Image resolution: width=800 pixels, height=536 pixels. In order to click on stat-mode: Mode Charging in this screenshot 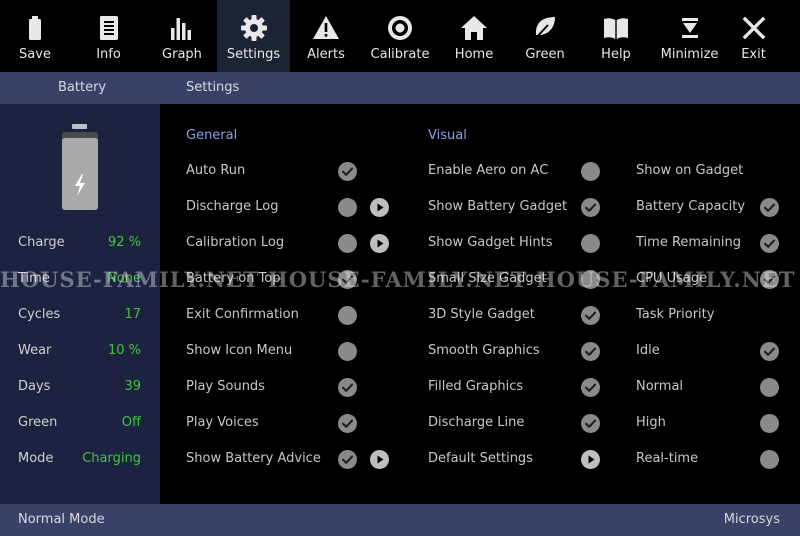, I will do `click(79, 458)`.